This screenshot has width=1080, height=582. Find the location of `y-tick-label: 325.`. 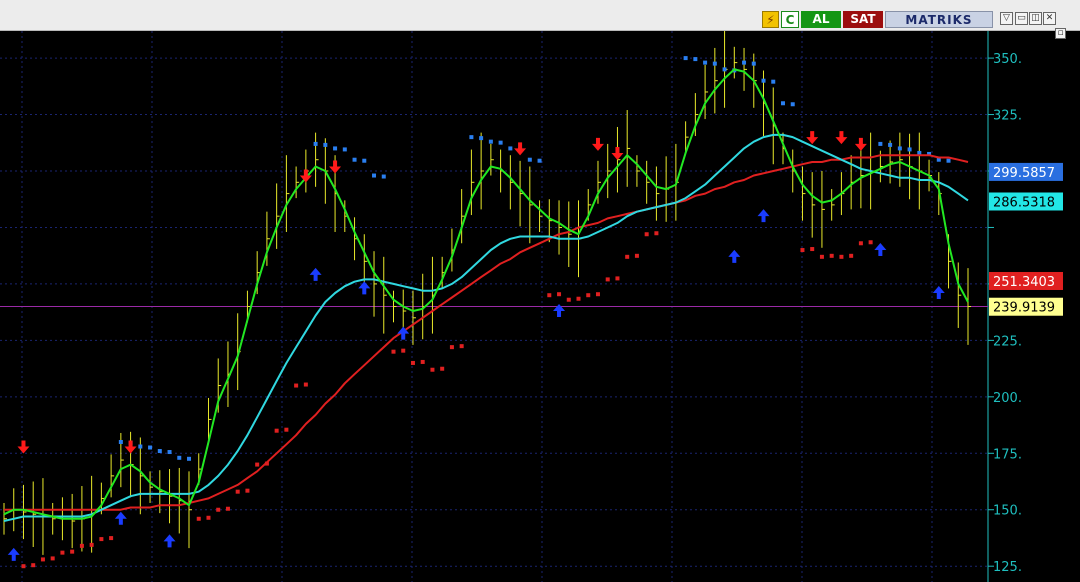

y-tick-label: 325. is located at coordinates (1007, 116).